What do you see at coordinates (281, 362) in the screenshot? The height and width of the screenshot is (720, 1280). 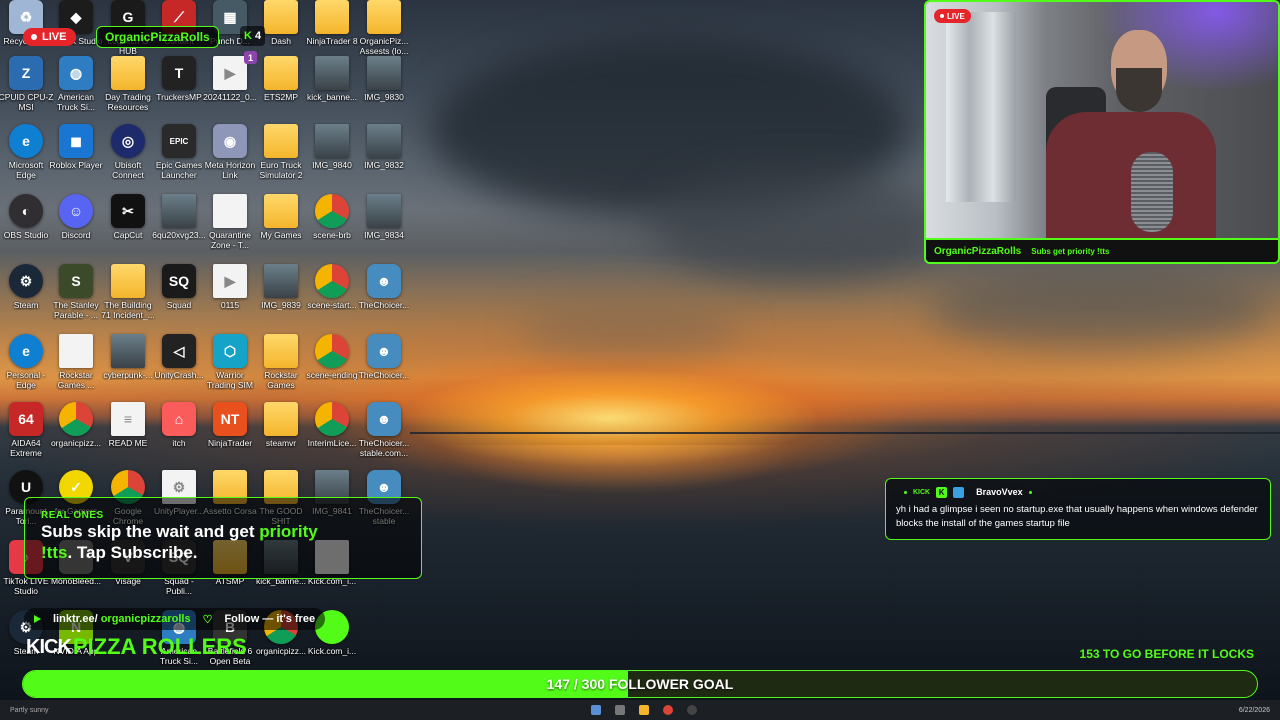 I see `desktop-icon: Rockstar Games` at bounding box center [281, 362].